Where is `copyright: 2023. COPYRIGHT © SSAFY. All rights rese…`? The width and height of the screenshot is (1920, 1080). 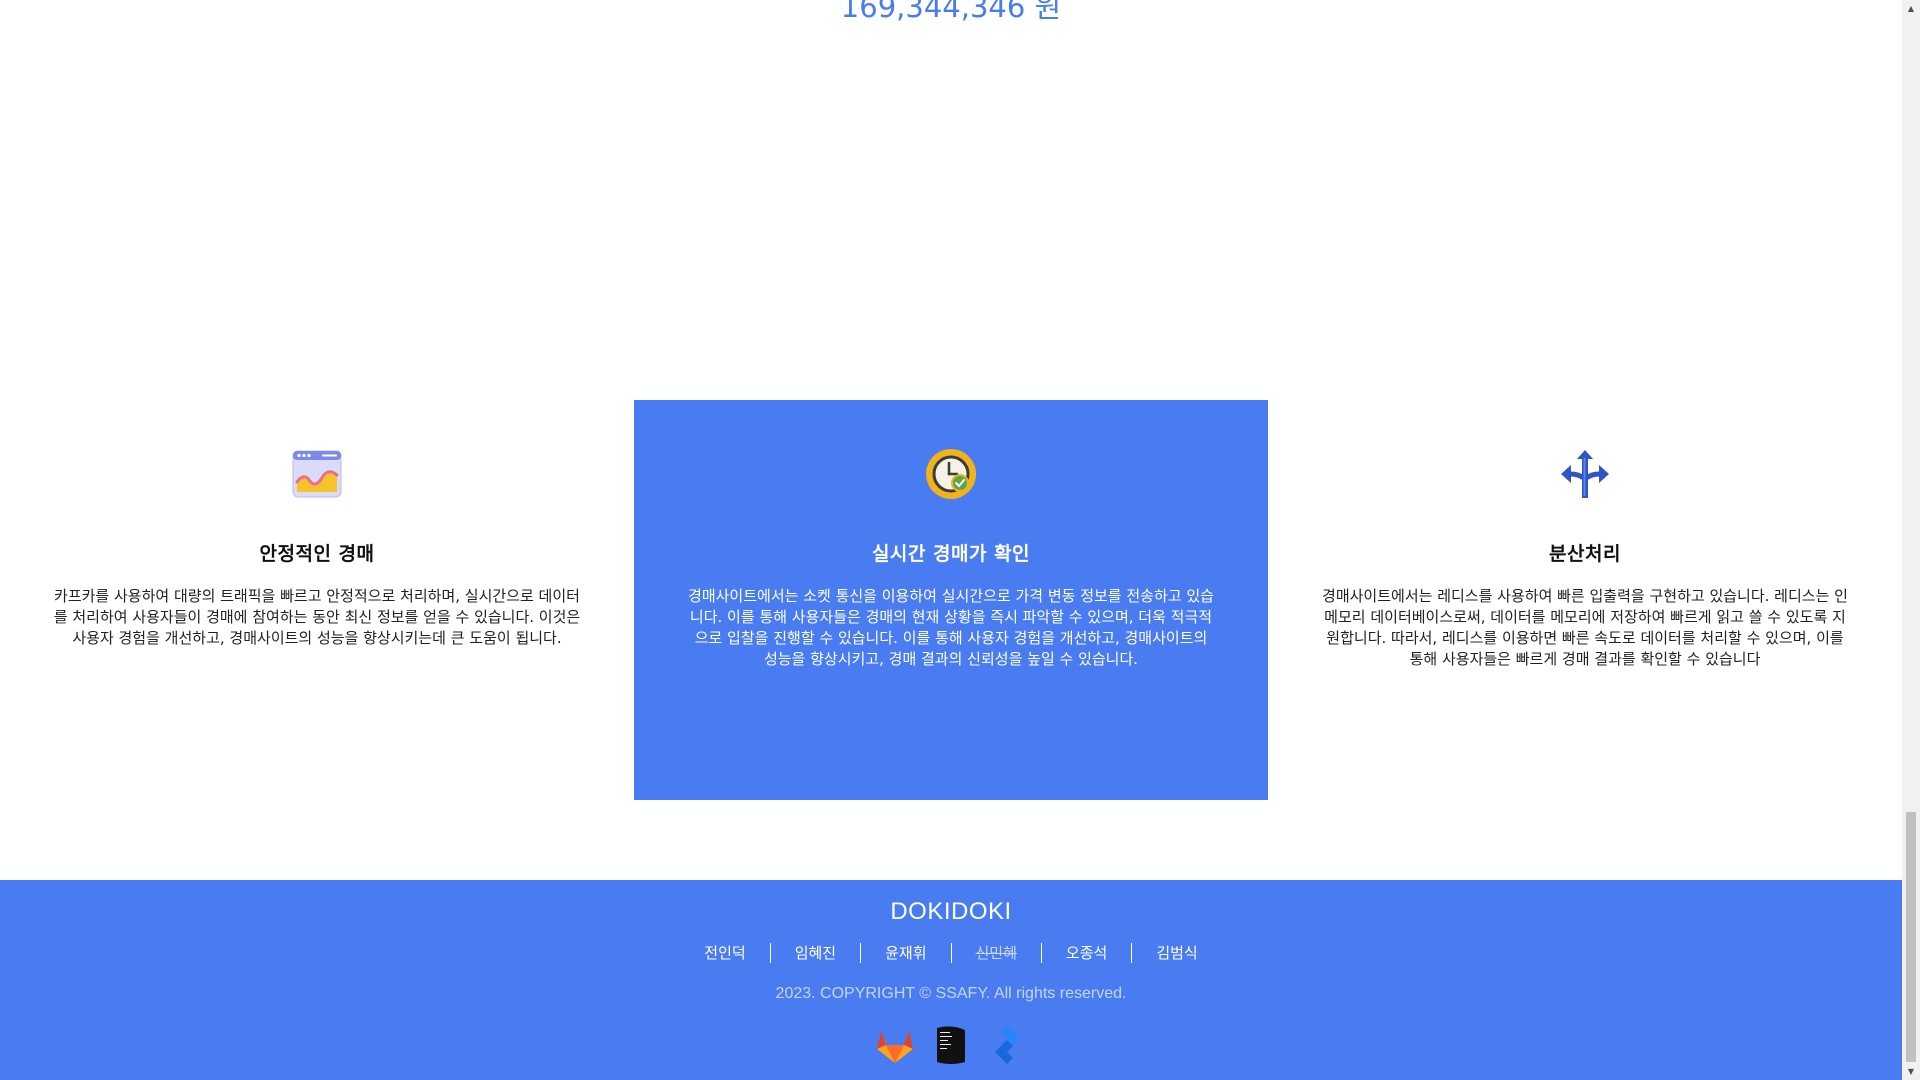 copyright: 2023. COPYRIGHT © SSAFY. All rights rese… is located at coordinates (951, 993).